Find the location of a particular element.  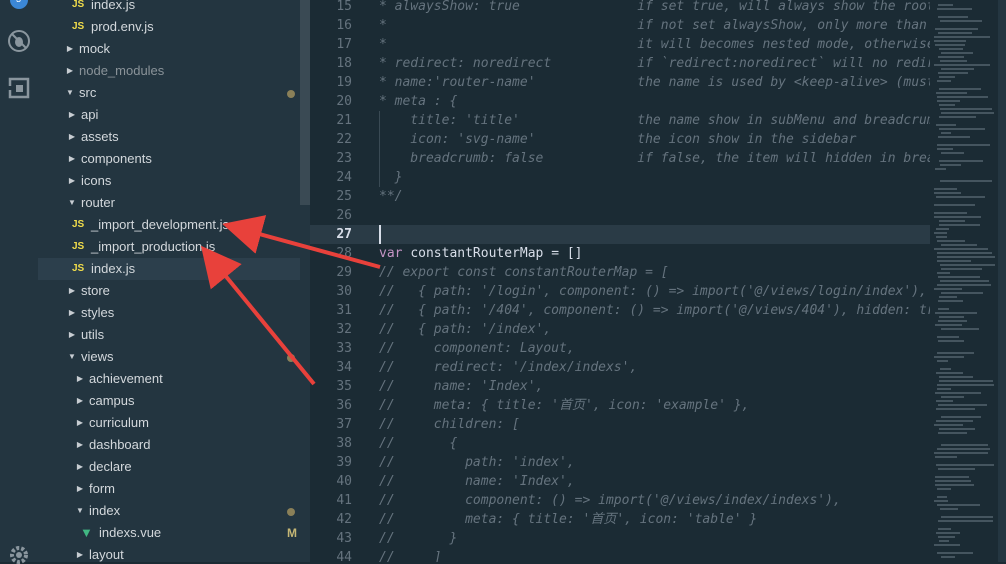

code-line: 26 is located at coordinates (620, 215).